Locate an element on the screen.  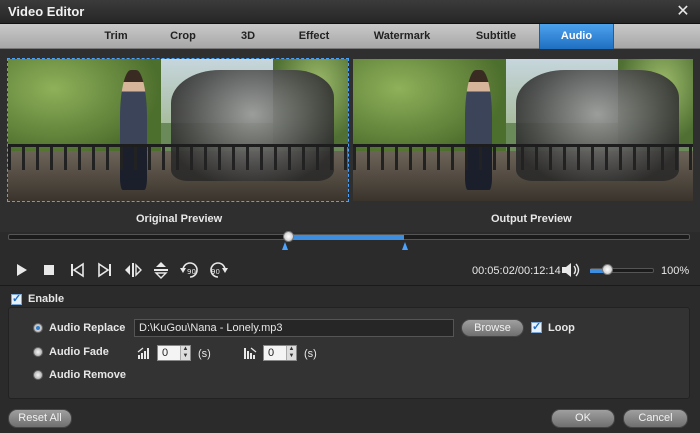
flip-horizontal-icon is located at coordinates (133, 270).